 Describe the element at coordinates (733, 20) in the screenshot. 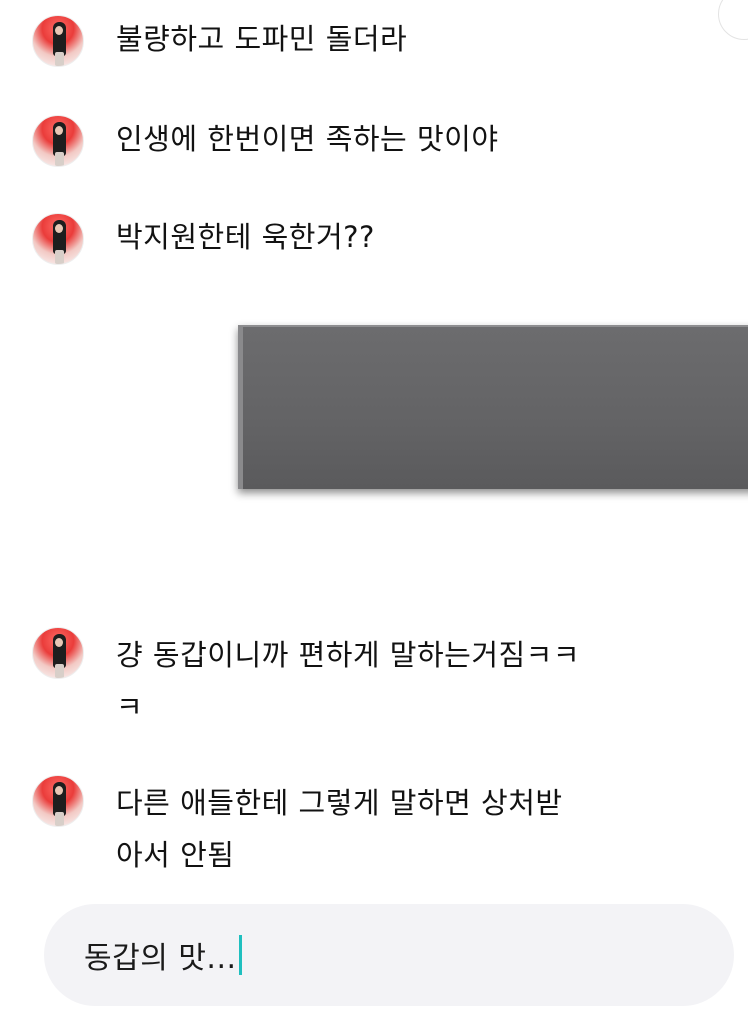

I see `partial-edge-button` at that location.